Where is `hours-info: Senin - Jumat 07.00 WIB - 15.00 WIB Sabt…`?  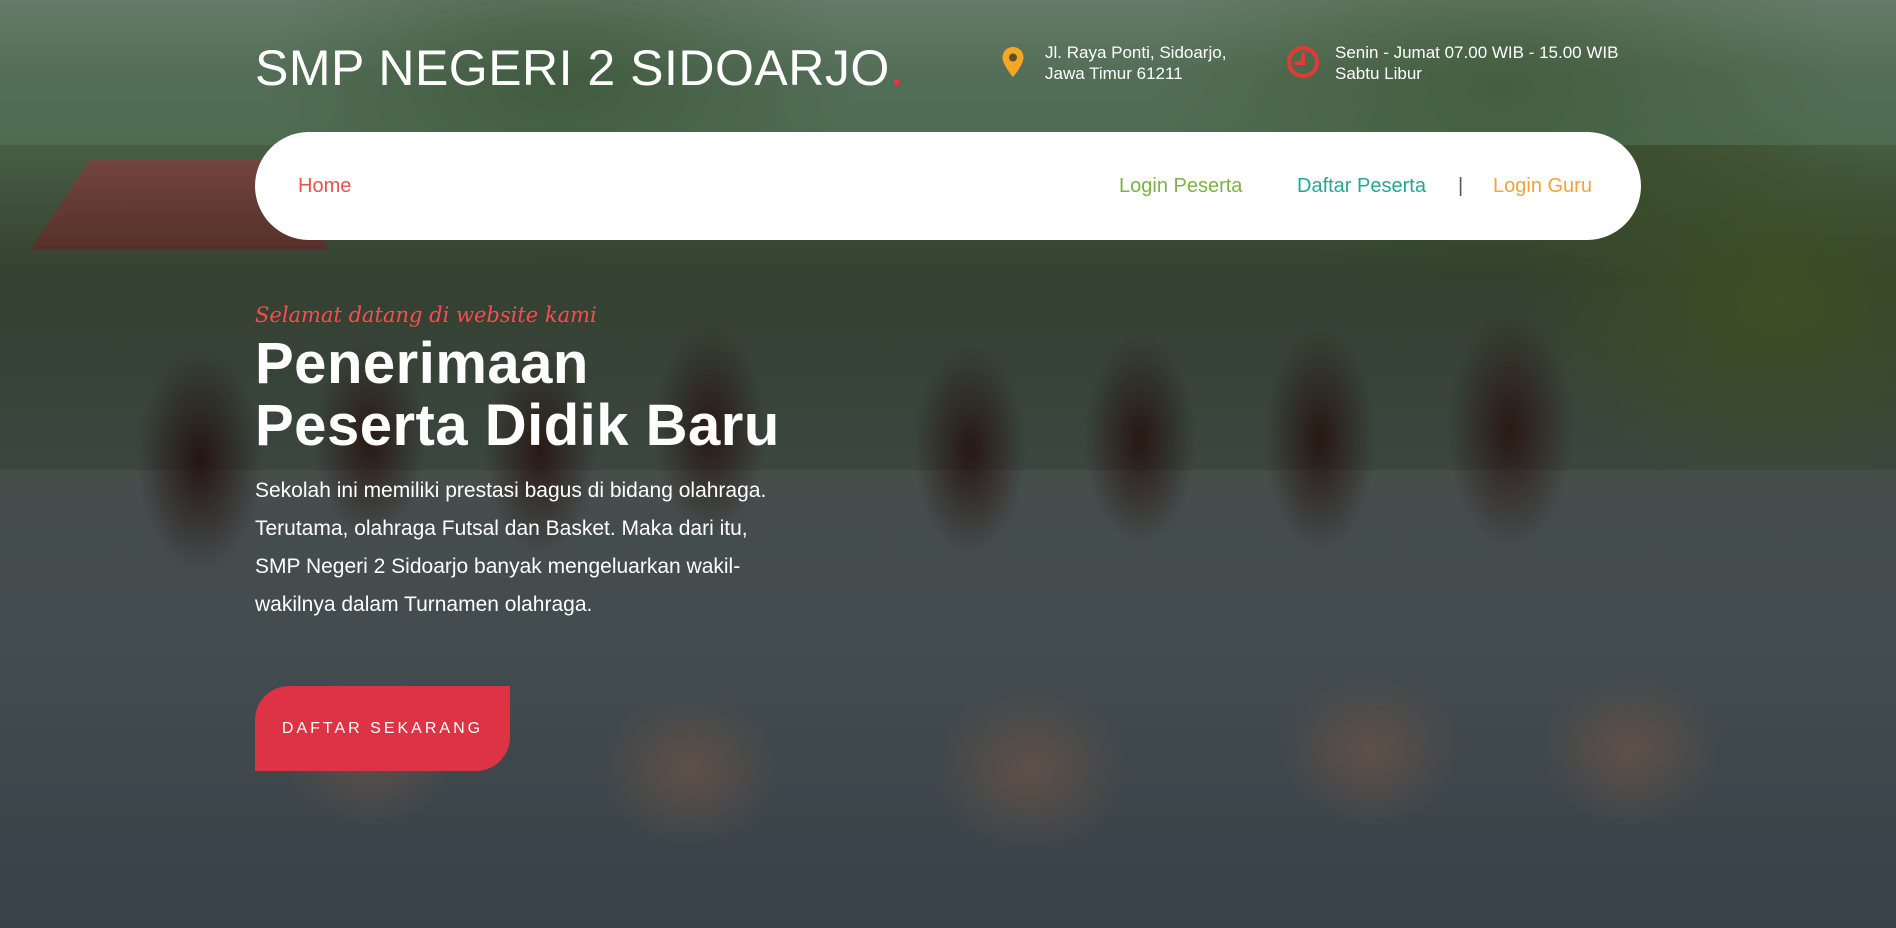 hours-info: Senin - Jumat 07.00 WIB - 15.00 WIB Sabt… is located at coordinates (1451, 63).